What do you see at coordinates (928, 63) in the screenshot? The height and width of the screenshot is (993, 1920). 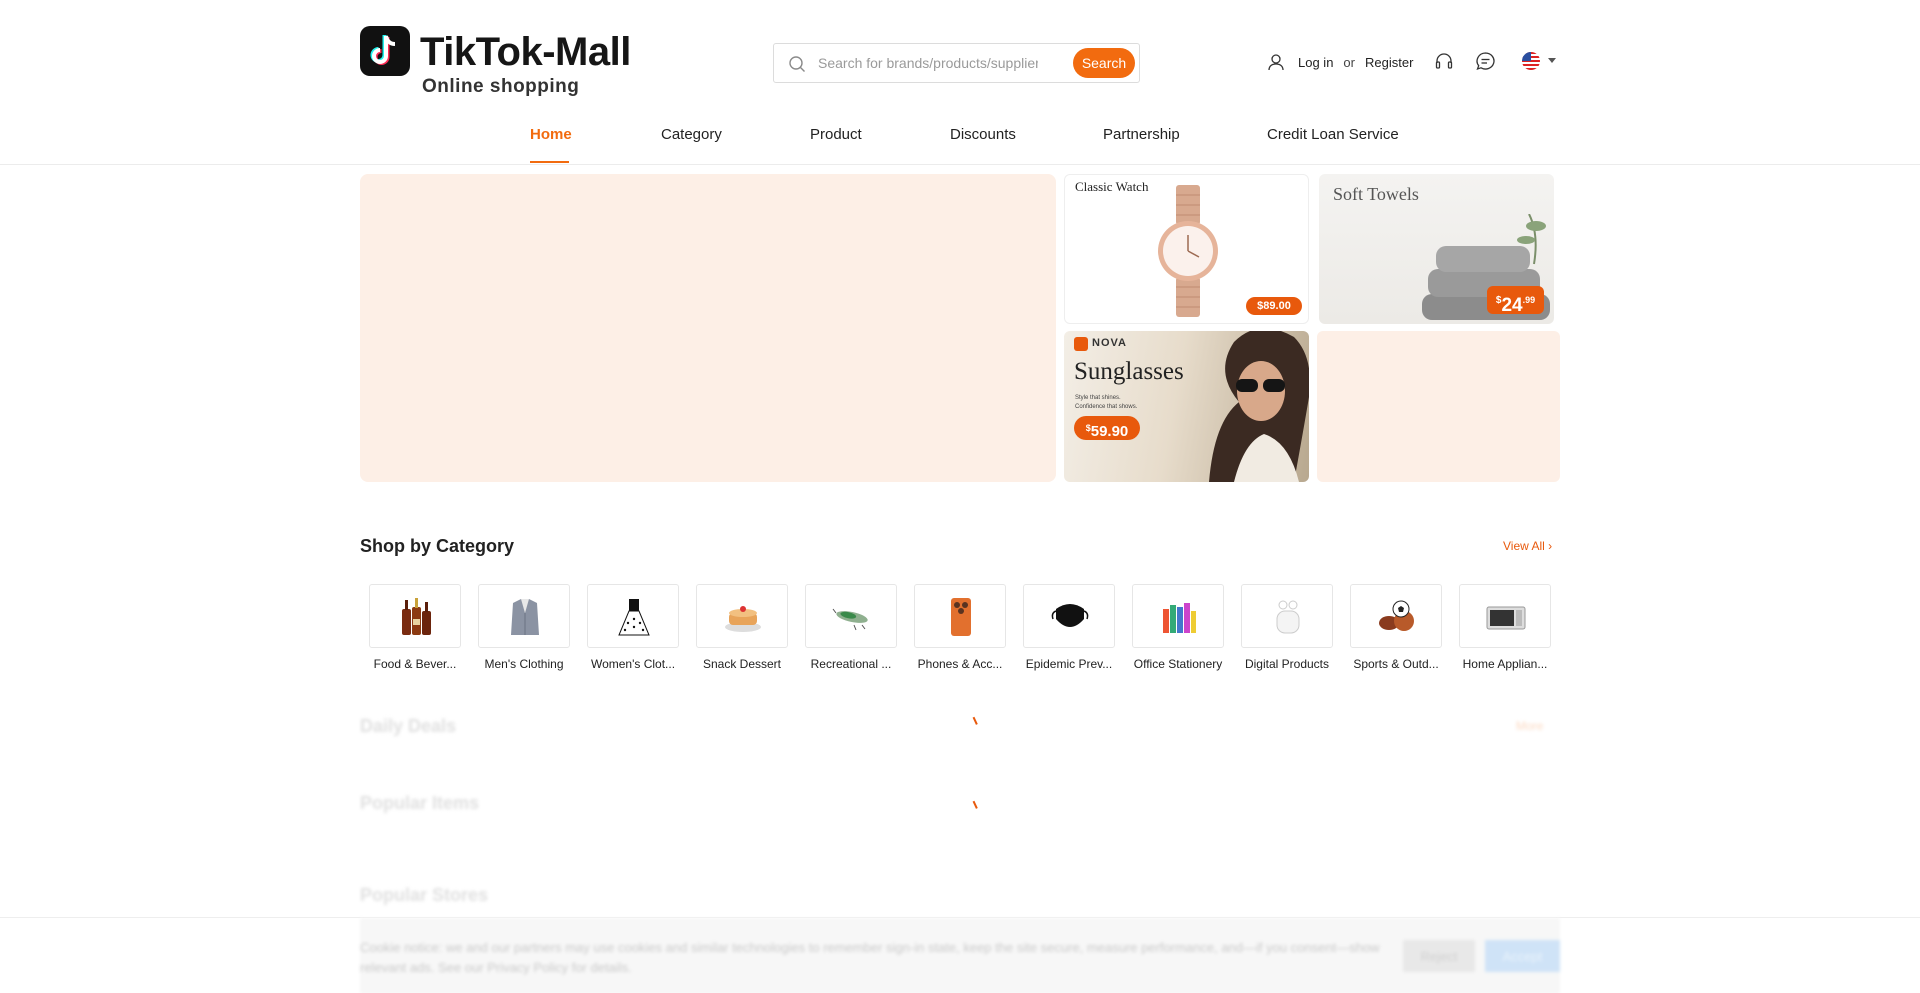 I see `search-input` at bounding box center [928, 63].